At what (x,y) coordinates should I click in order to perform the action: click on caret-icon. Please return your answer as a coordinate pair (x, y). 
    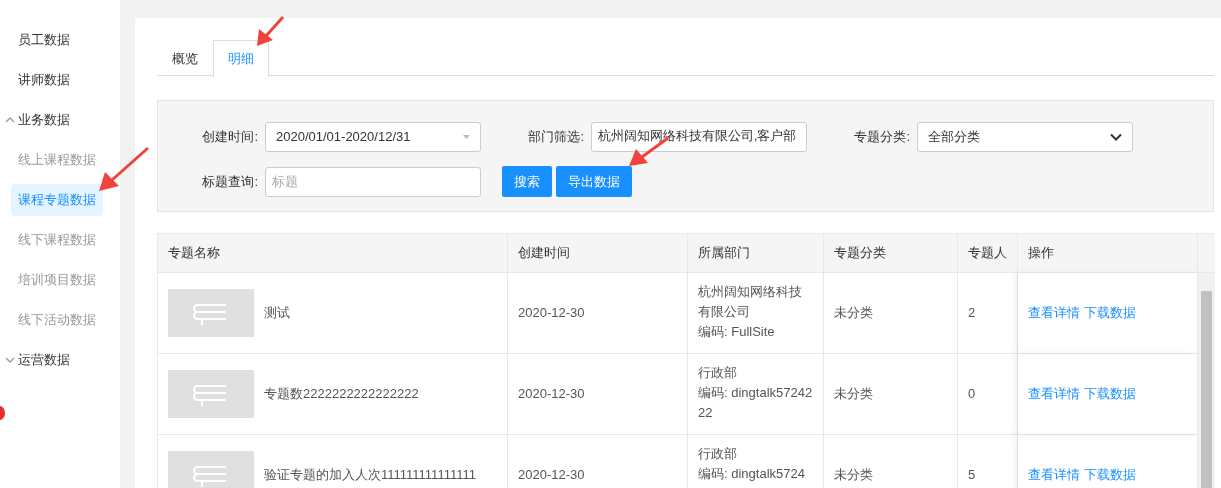
    Looking at the image, I should click on (466, 136).